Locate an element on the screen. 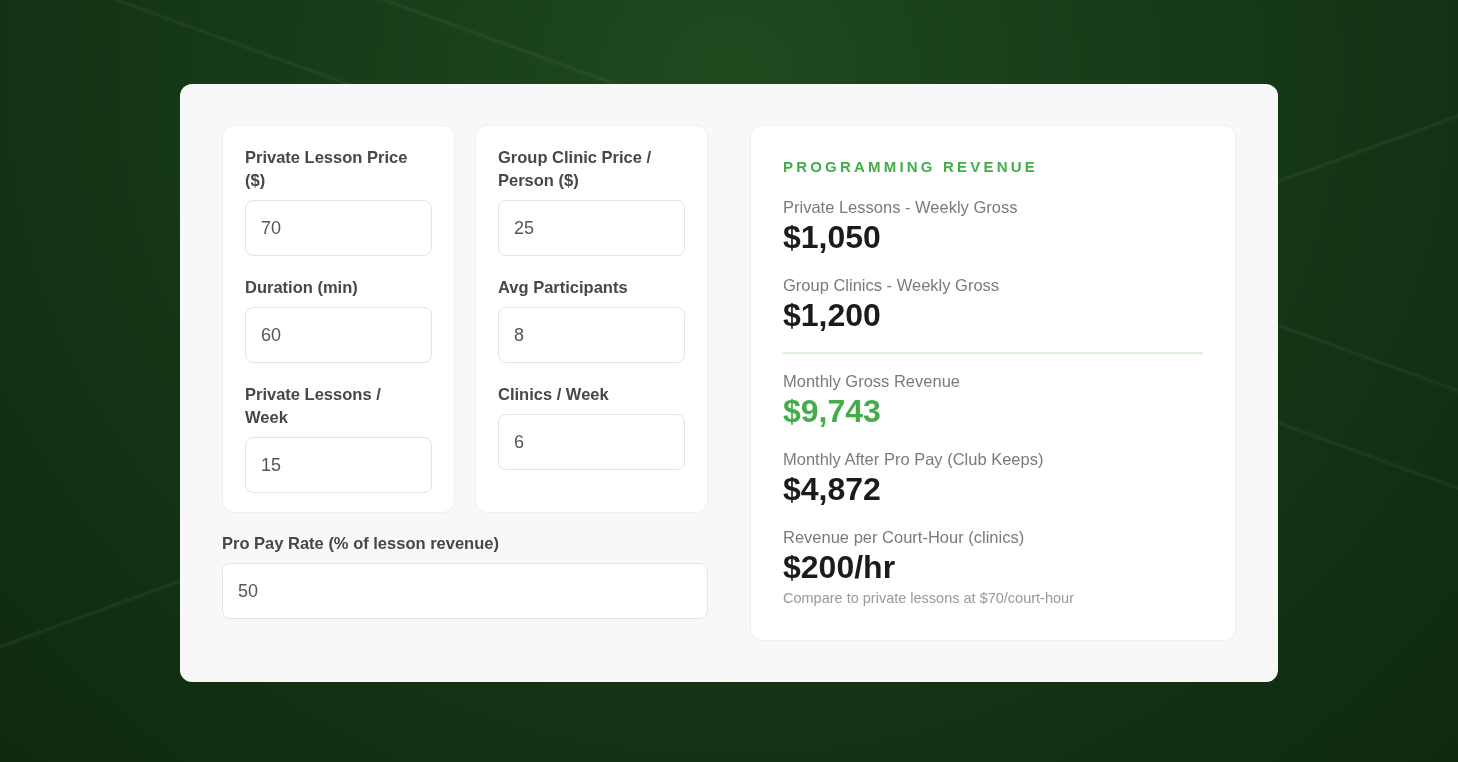  field-label: Clinics / Week is located at coordinates (554, 394).